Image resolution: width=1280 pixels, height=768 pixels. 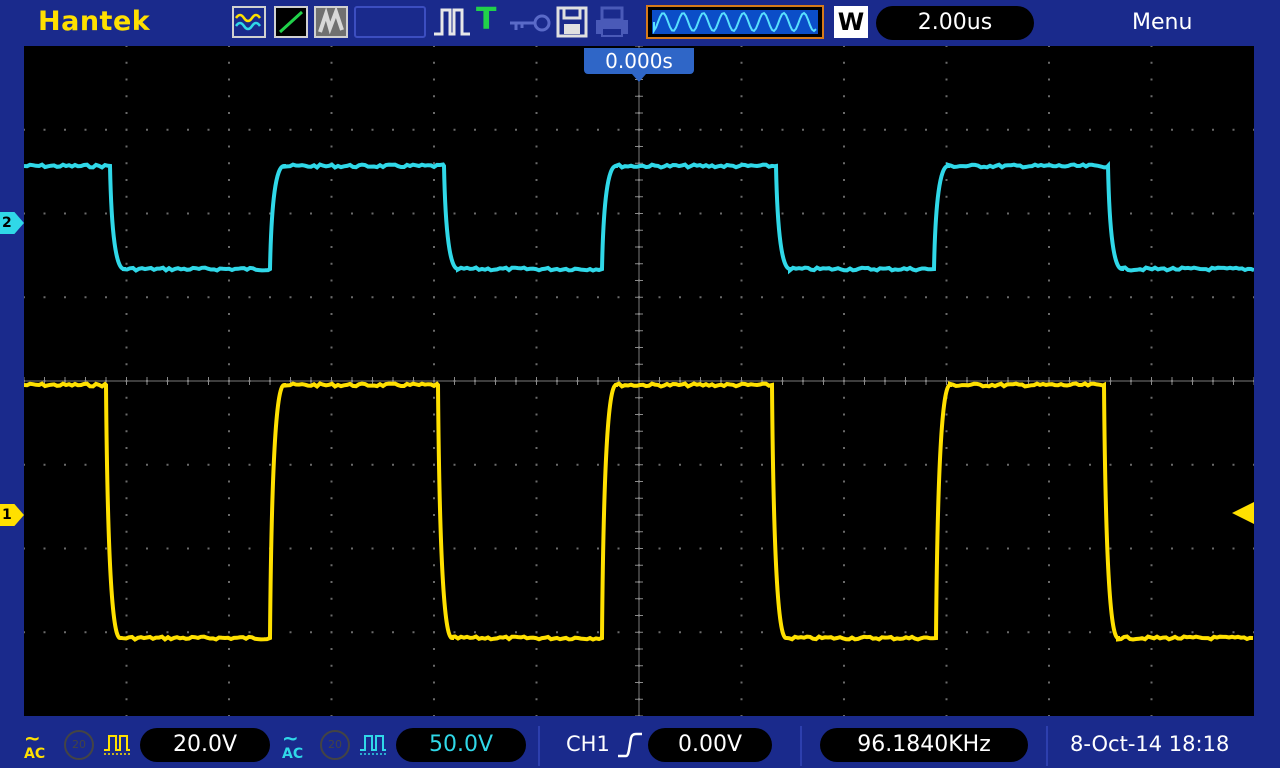 What do you see at coordinates (331, 22) in the screenshot?
I see `persistence-icon` at bounding box center [331, 22].